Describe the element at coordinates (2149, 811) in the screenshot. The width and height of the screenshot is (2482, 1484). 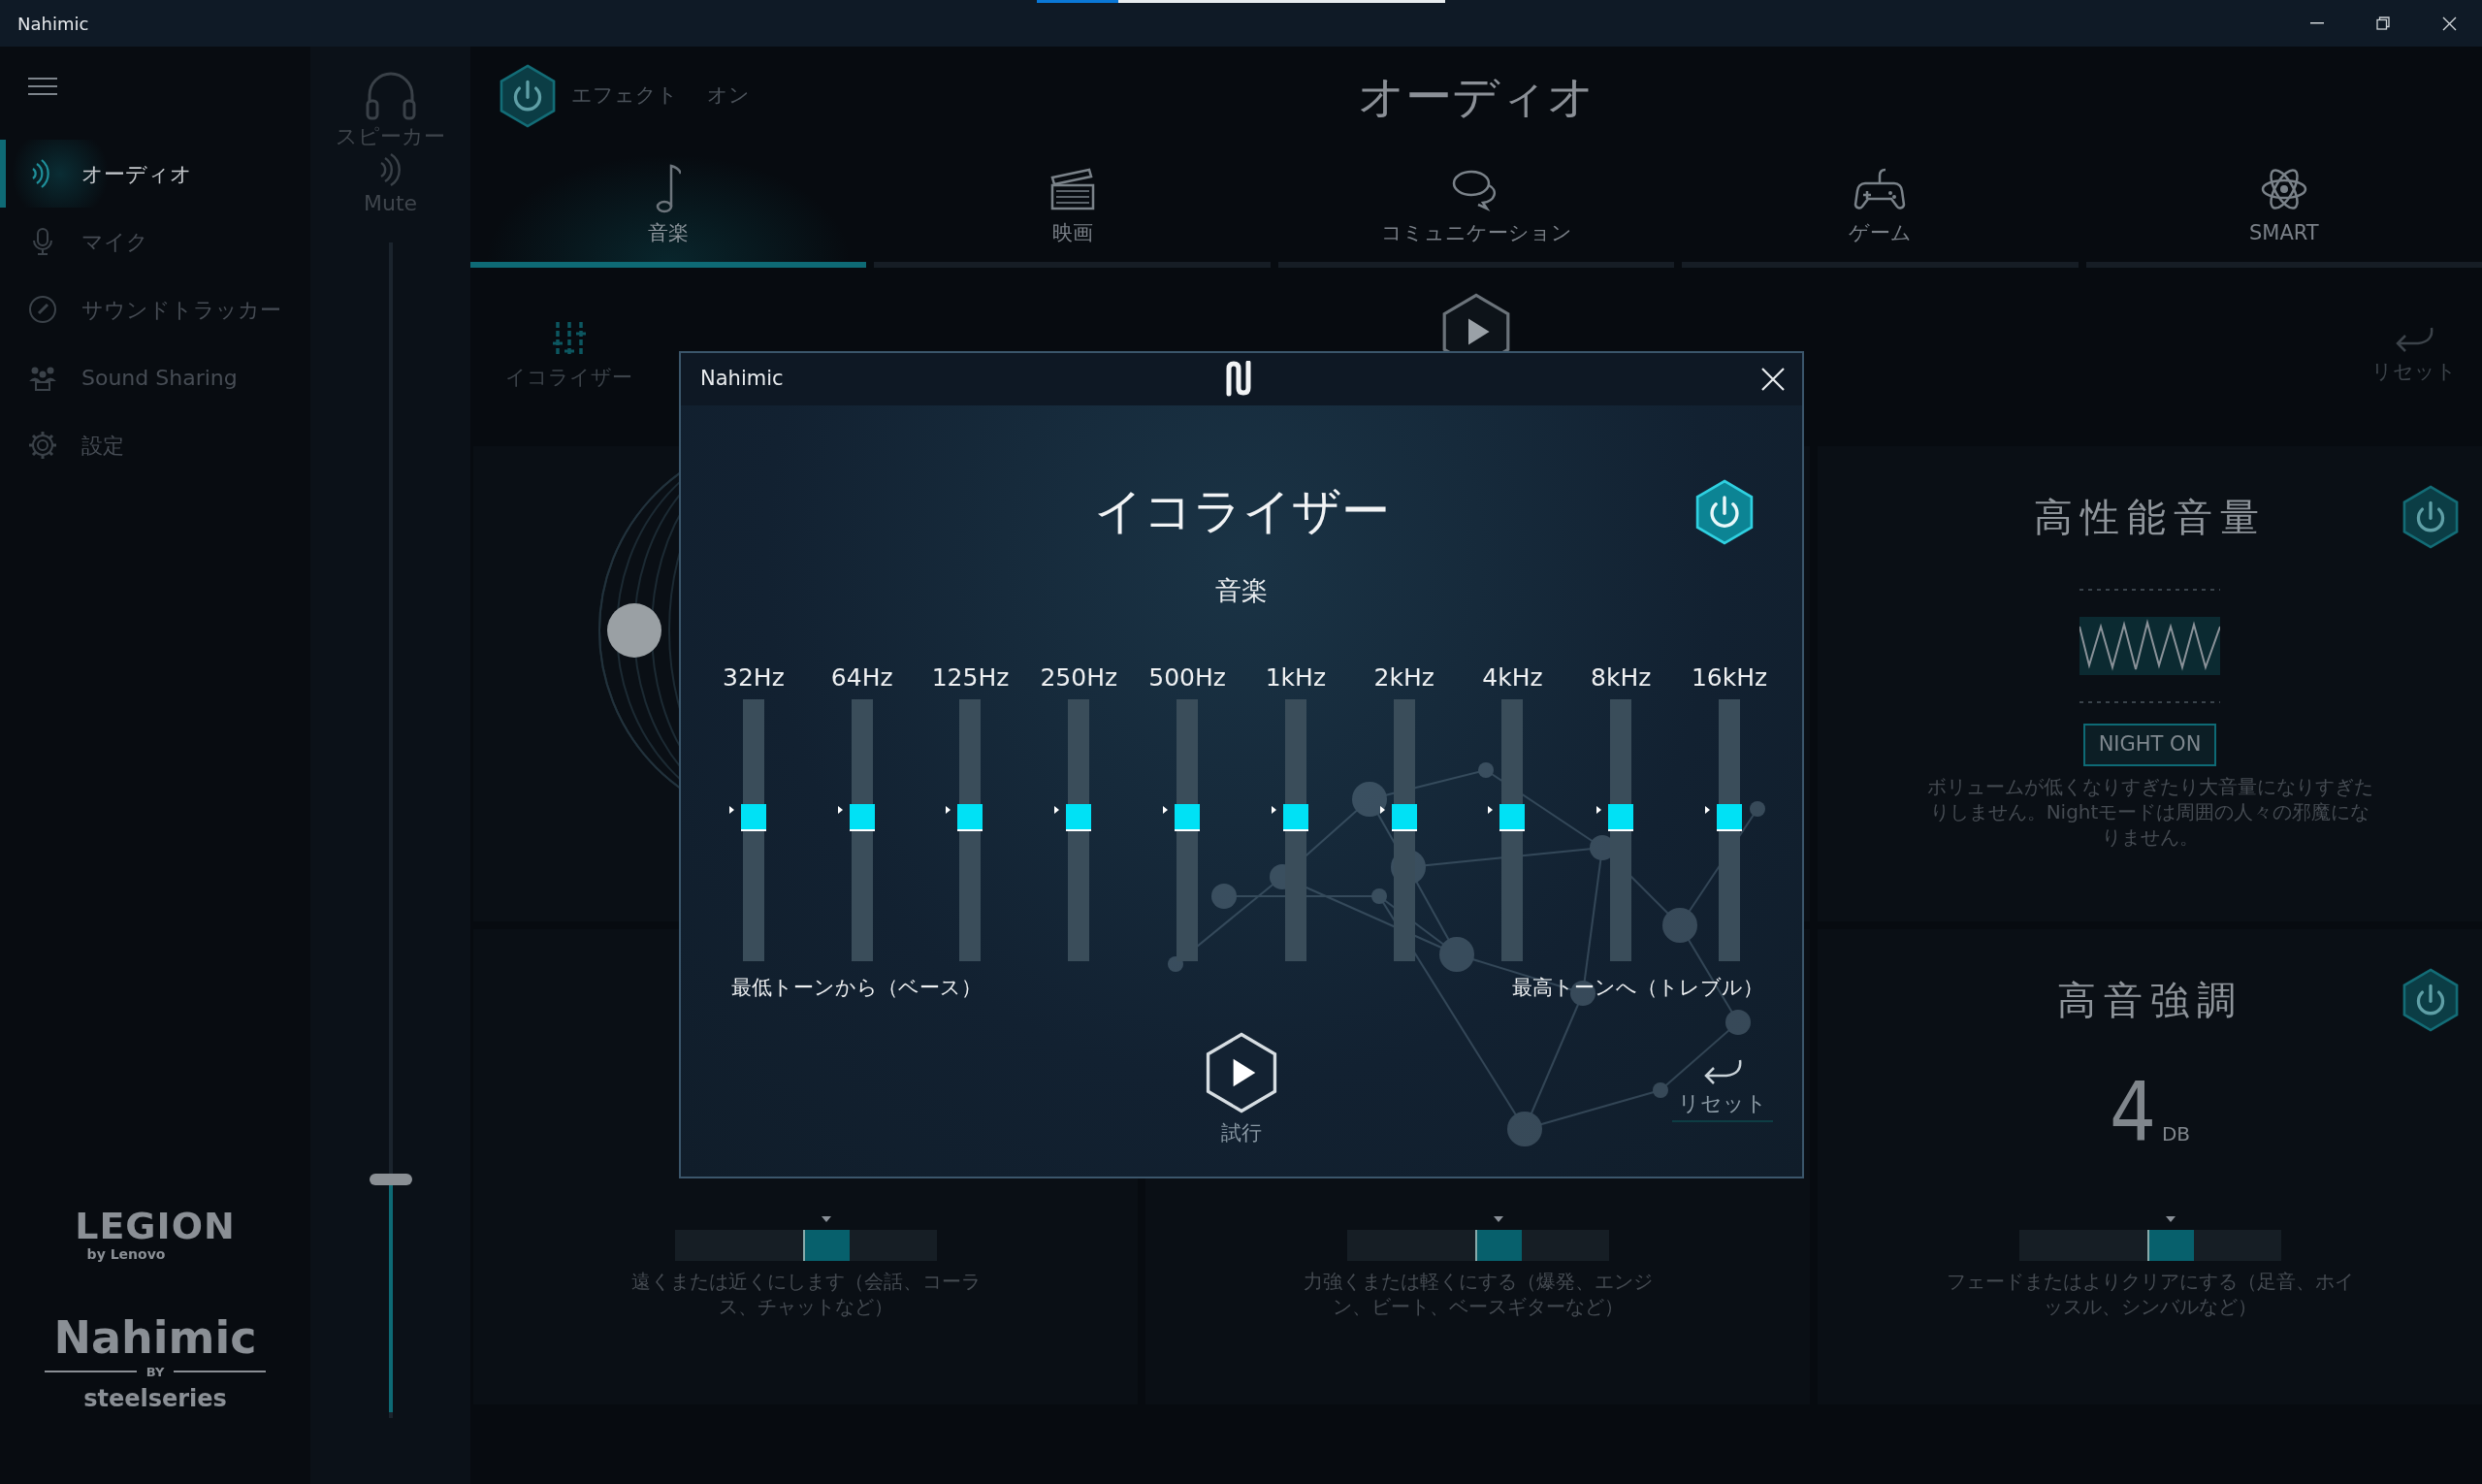
I see `description-text: ボリュームが低くなりすぎたり大音量になりすぎたりしません。Nightモードは周囲の人々の邪魔になりません。` at that location.